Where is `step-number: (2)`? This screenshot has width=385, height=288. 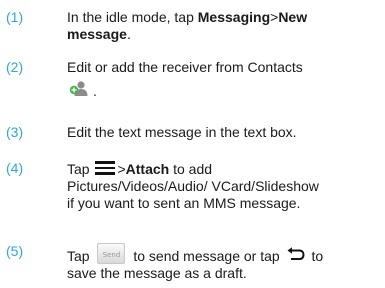 step-number: (2) is located at coordinates (15, 67).